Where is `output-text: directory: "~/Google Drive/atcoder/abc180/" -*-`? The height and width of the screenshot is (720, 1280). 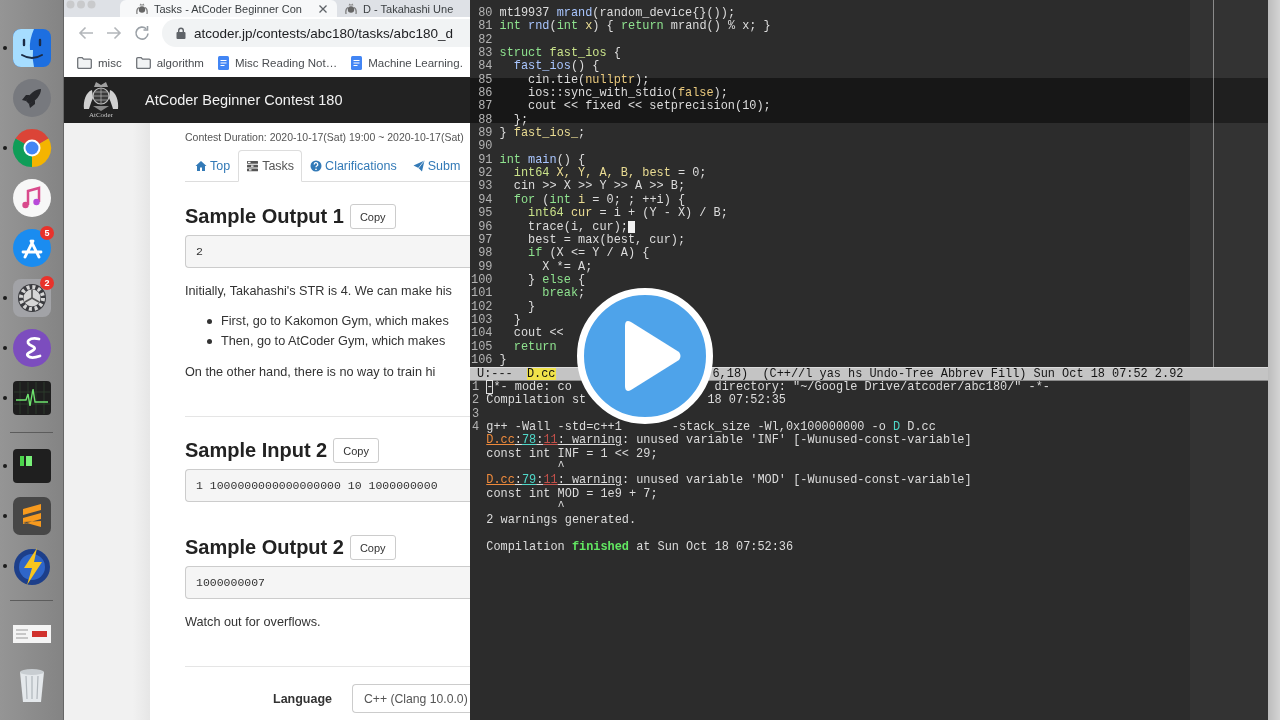 output-text: directory: "~/Google Drive/atcoder/abc180/" -*- is located at coordinates (882, 387).